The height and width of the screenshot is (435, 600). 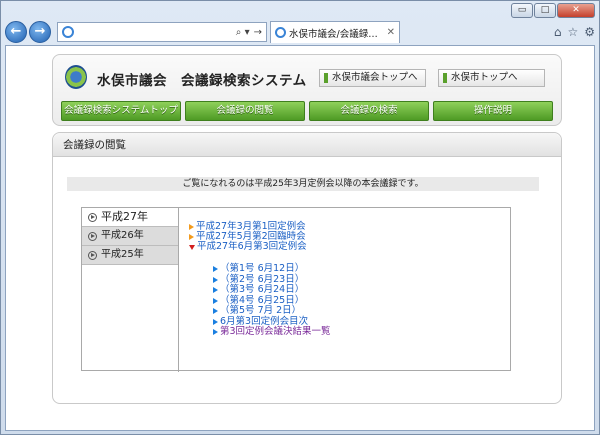 I want to click on notice-text: ご覧になれるのは平成25年3月定例会以降の本会議録です。, so click(x=303, y=184).